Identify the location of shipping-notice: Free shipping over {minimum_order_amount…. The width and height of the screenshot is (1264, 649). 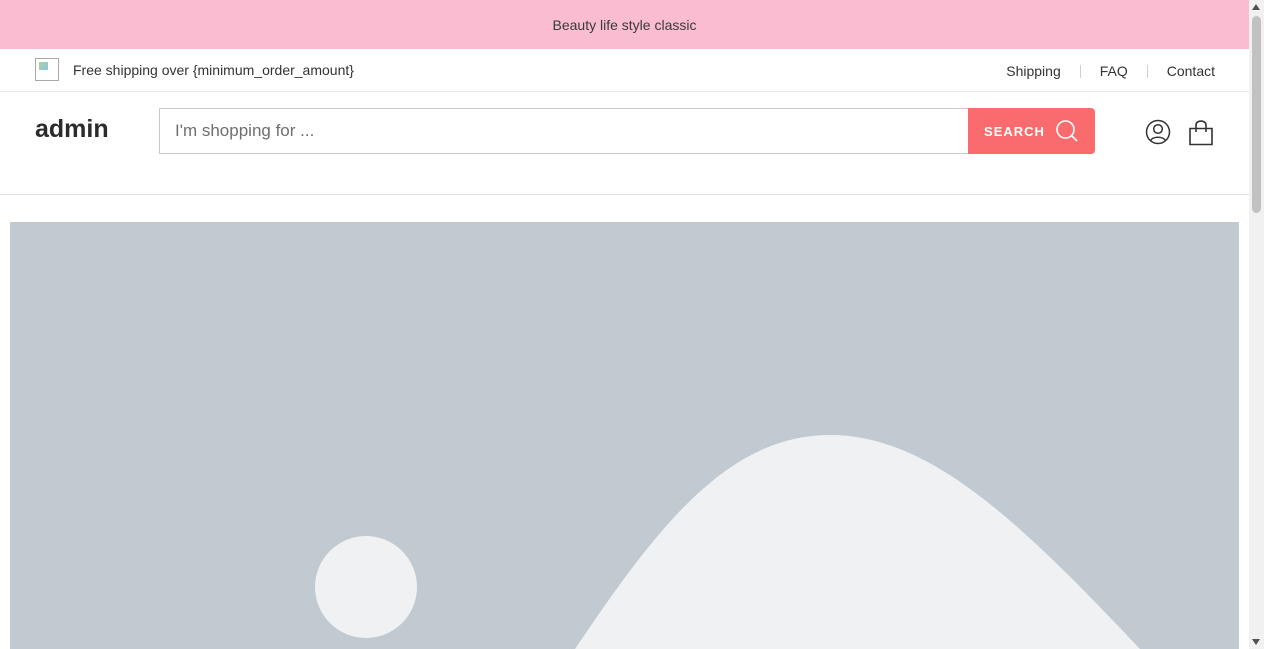
(194, 69).